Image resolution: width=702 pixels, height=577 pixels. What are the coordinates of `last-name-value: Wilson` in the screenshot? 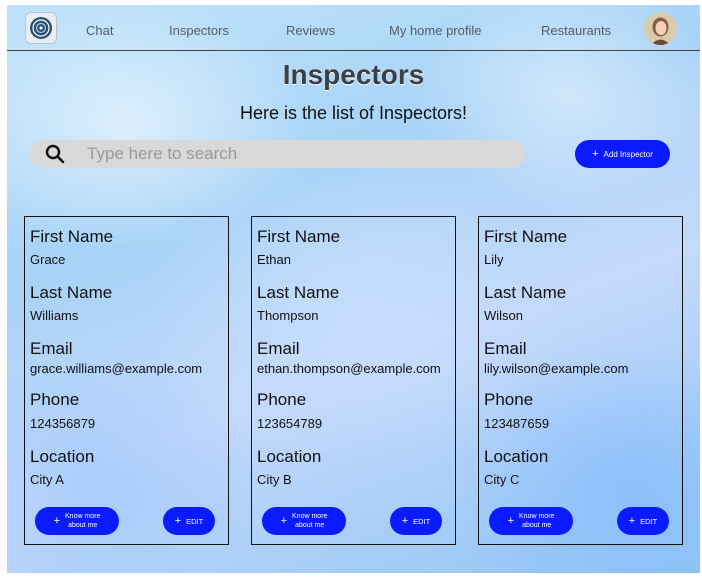 It's located at (504, 315).